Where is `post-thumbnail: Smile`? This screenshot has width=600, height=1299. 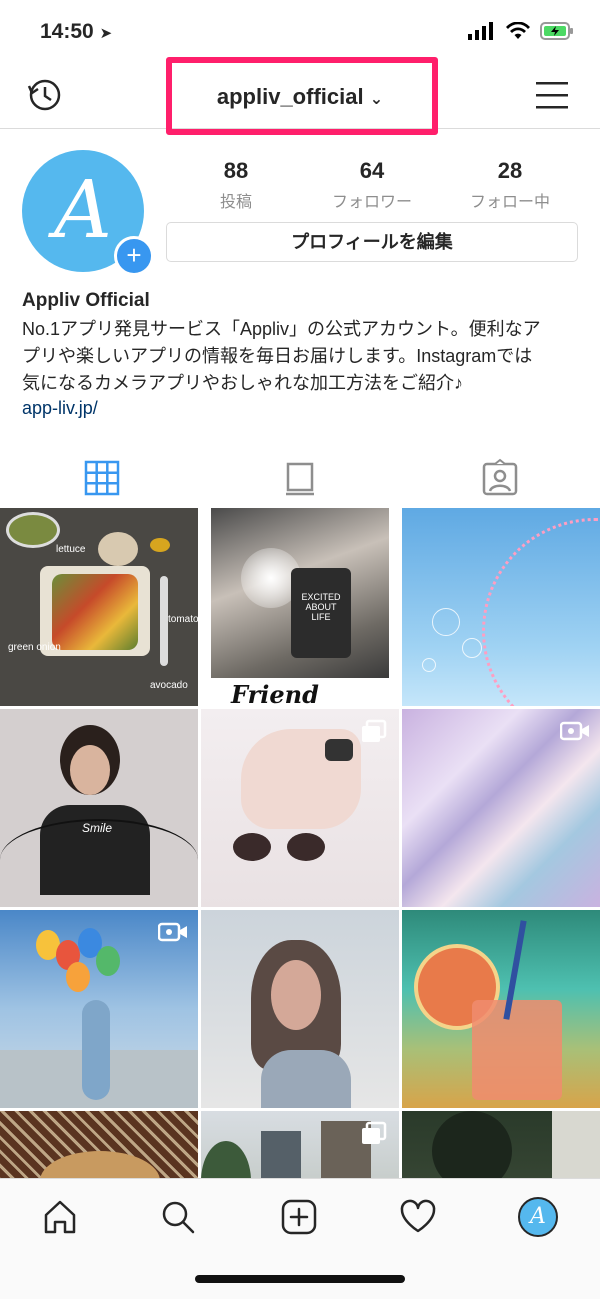
post-thumbnail: Smile is located at coordinates (99, 808).